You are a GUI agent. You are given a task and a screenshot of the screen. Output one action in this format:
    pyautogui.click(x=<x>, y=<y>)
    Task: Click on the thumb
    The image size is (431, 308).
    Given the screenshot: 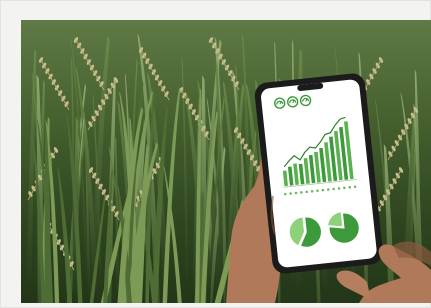 What is the action you would take?
    pyautogui.click(x=353, y=285)
    